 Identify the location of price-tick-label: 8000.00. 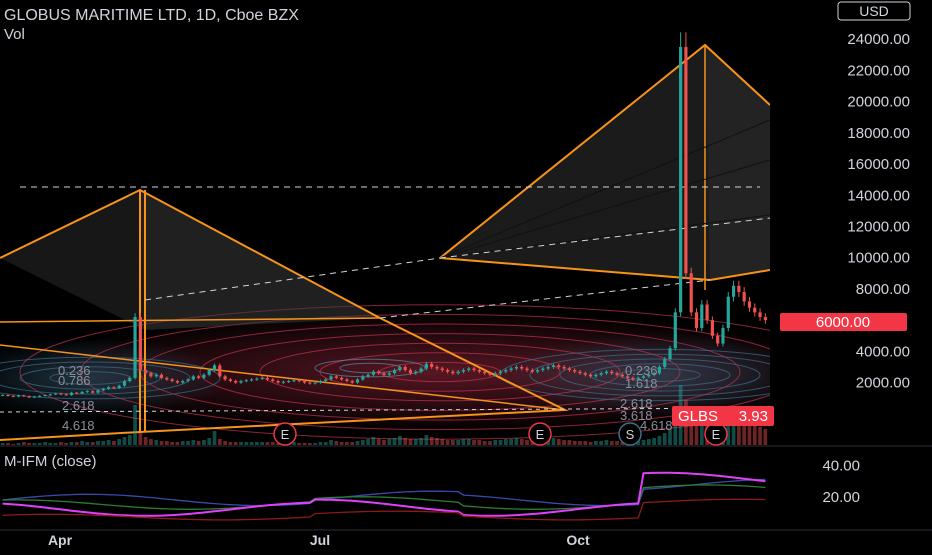
(883, 289).